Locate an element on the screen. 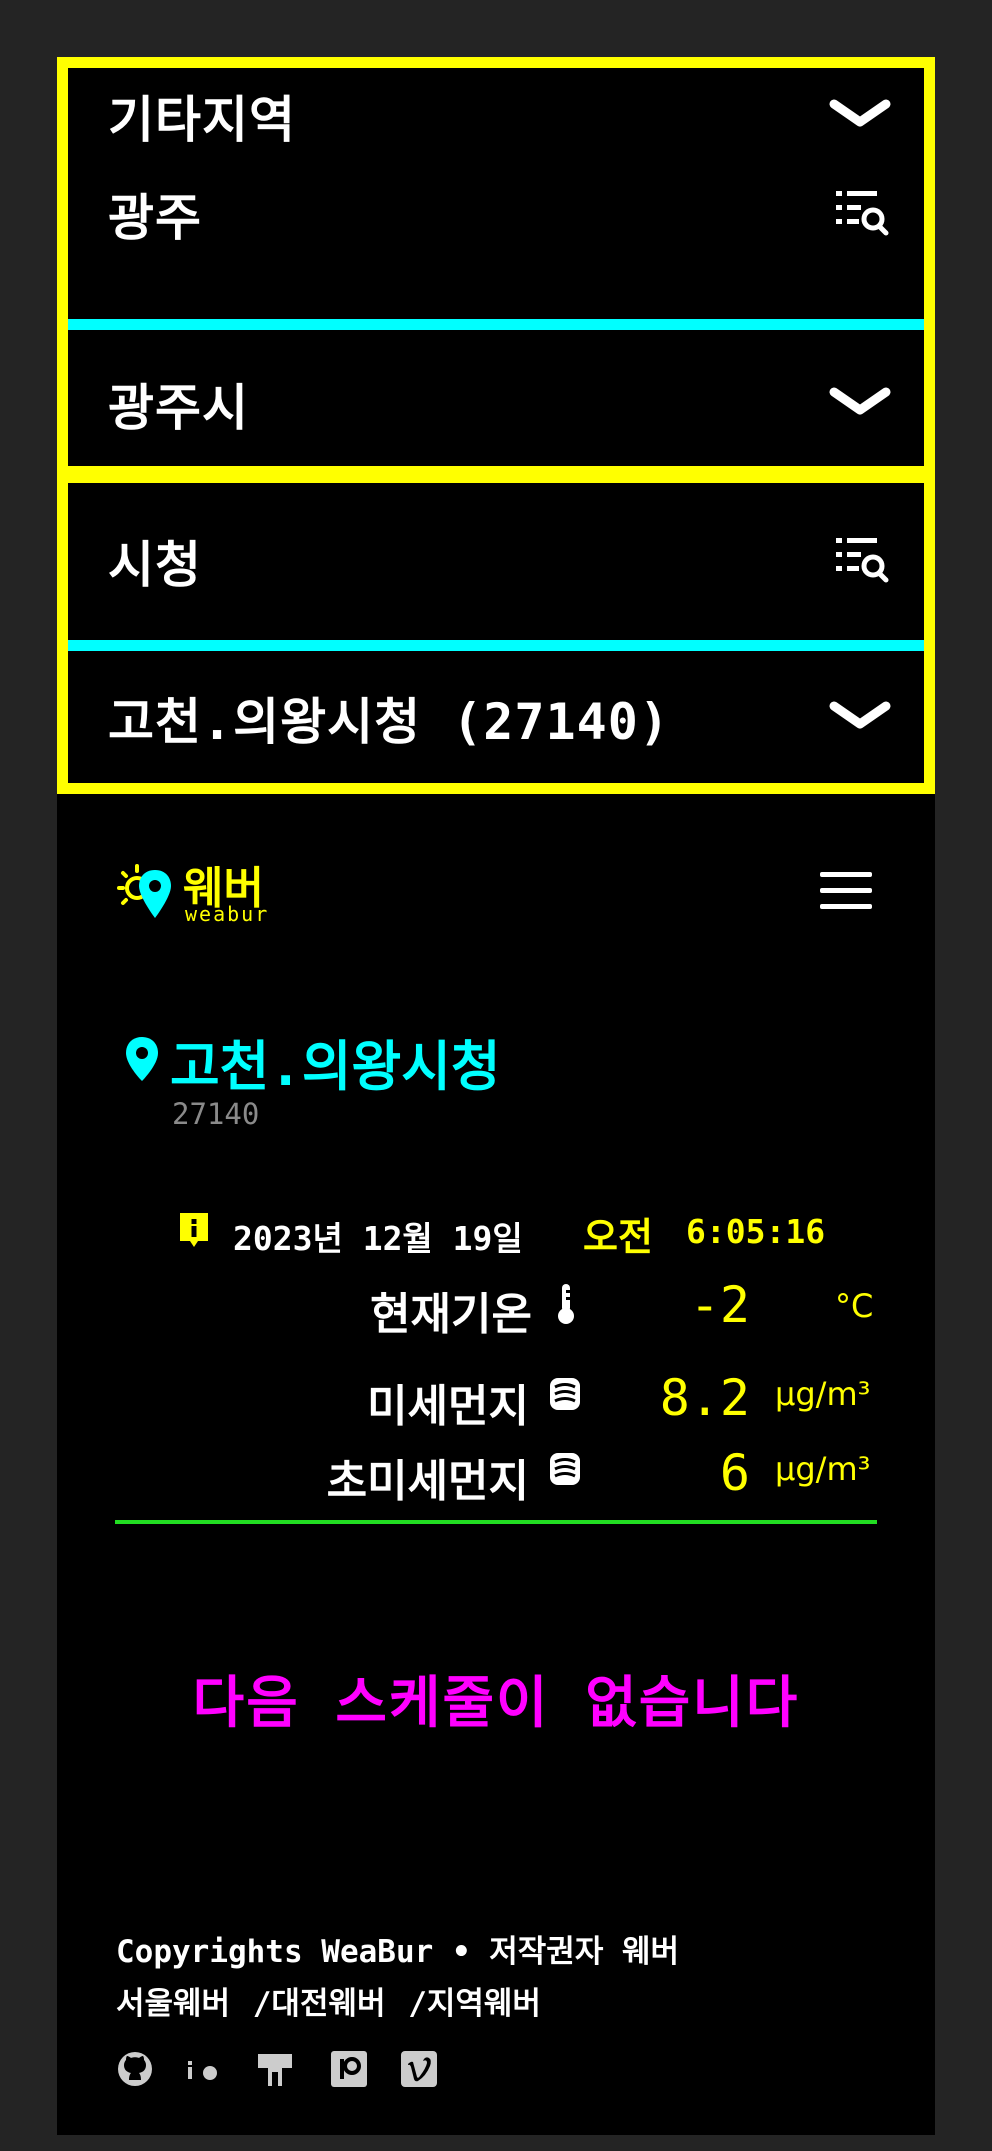 This screenshot has height=2151, width=992. temperature-unit: °C is located at coordinates (854, 1306).